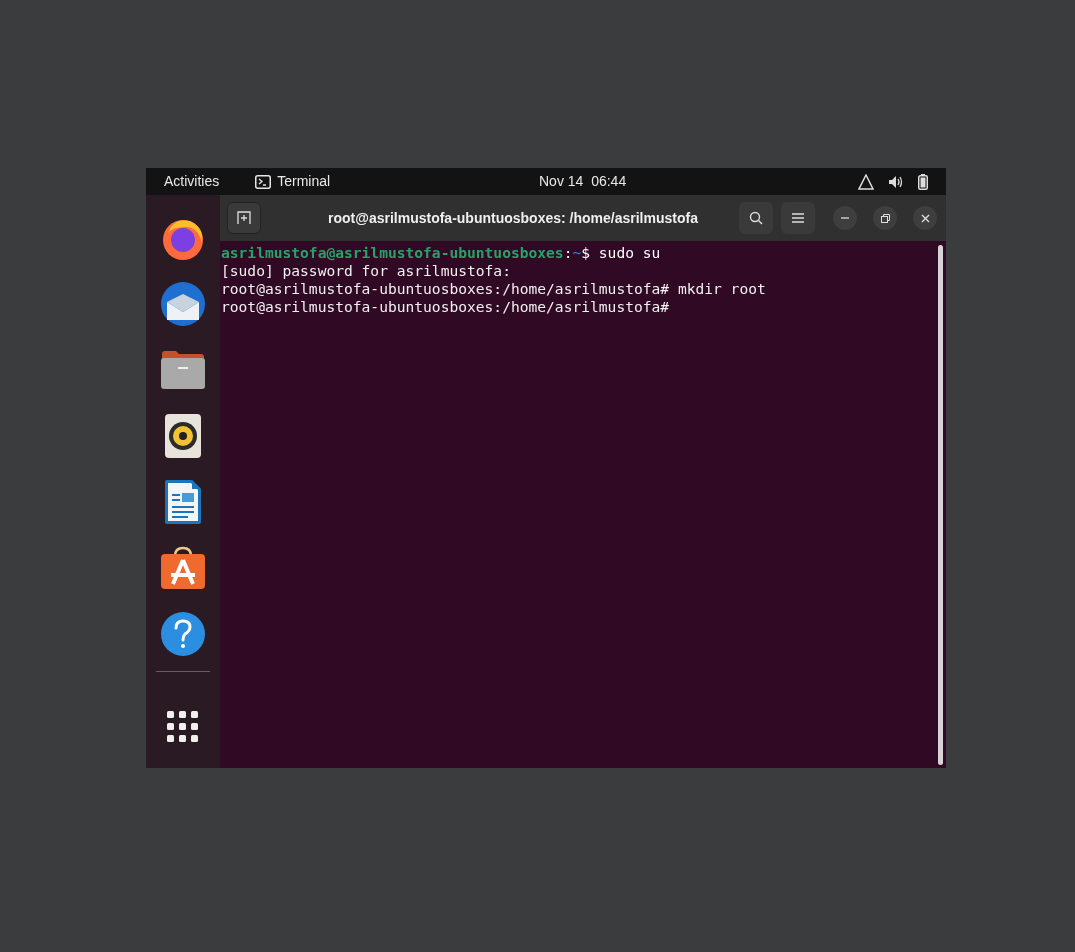  What do you see at coordinates (192, 181) in the screenshot?
I see `activities-button: Activities` at bounding box center [192, 181].